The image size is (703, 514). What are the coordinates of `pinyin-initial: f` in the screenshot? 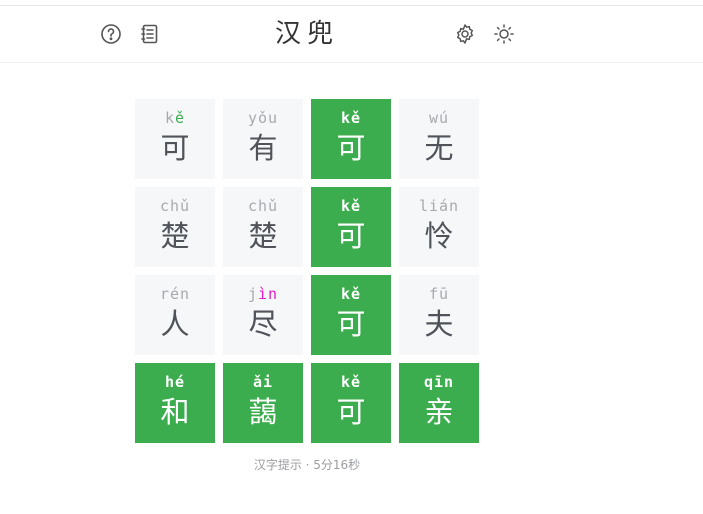 It's located at (433, 294).